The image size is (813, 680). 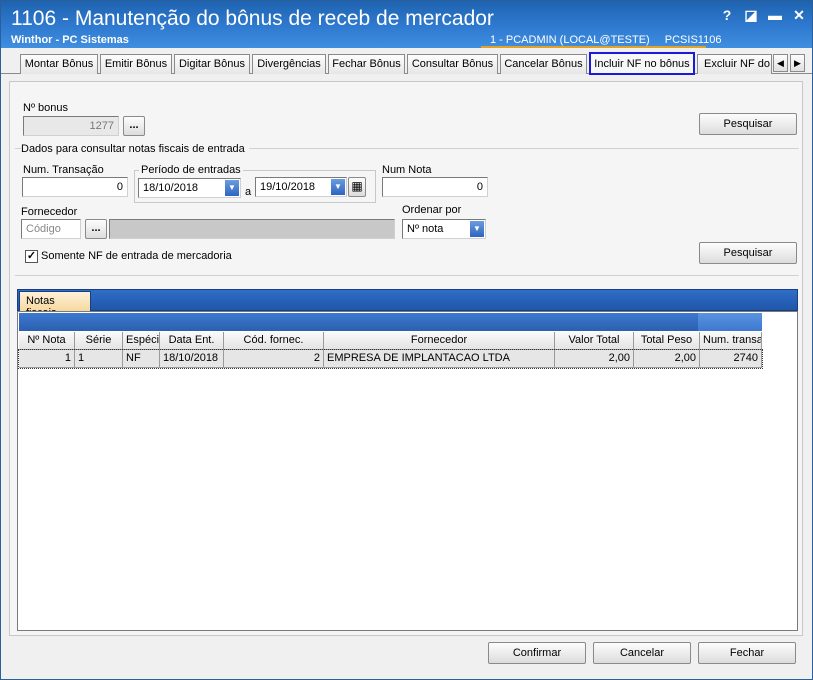 I want to click on tab-digitar-bonus: Digitar Bônus, so click(x=212, y=64).